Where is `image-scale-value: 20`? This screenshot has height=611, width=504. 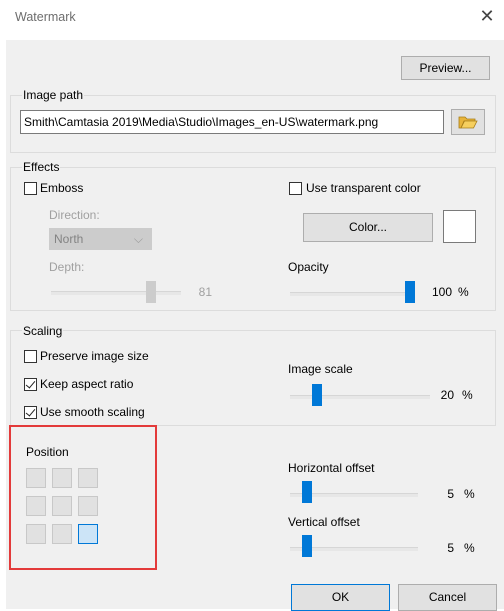
image-scale-value: 20 is located at coordinates (447, 395).